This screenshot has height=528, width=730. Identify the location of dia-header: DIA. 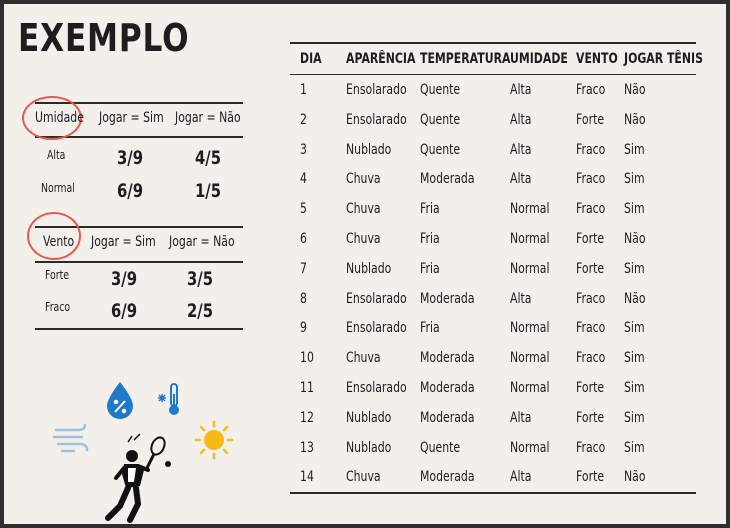
(311, 59).